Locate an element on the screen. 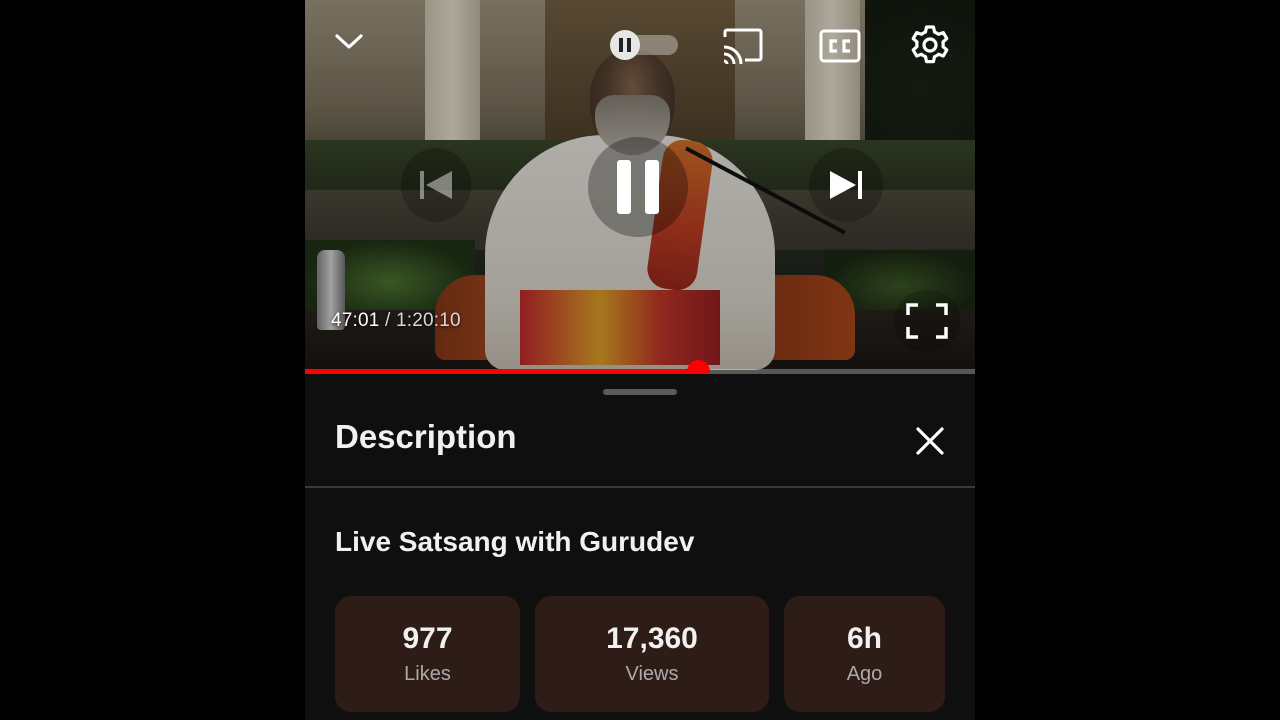  views-label: Views is located at coordinates (652, 674).